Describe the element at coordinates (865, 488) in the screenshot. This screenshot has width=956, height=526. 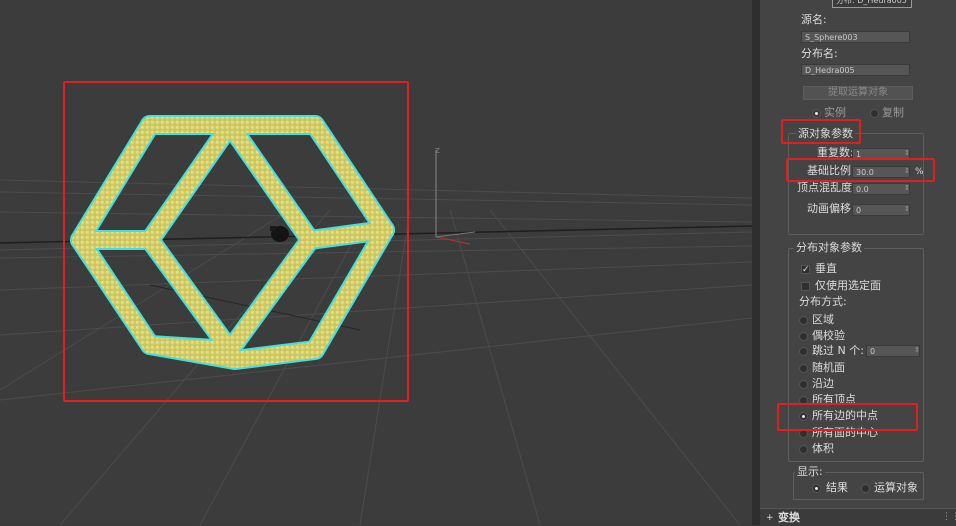
I see `display-operands-radio` at that location.